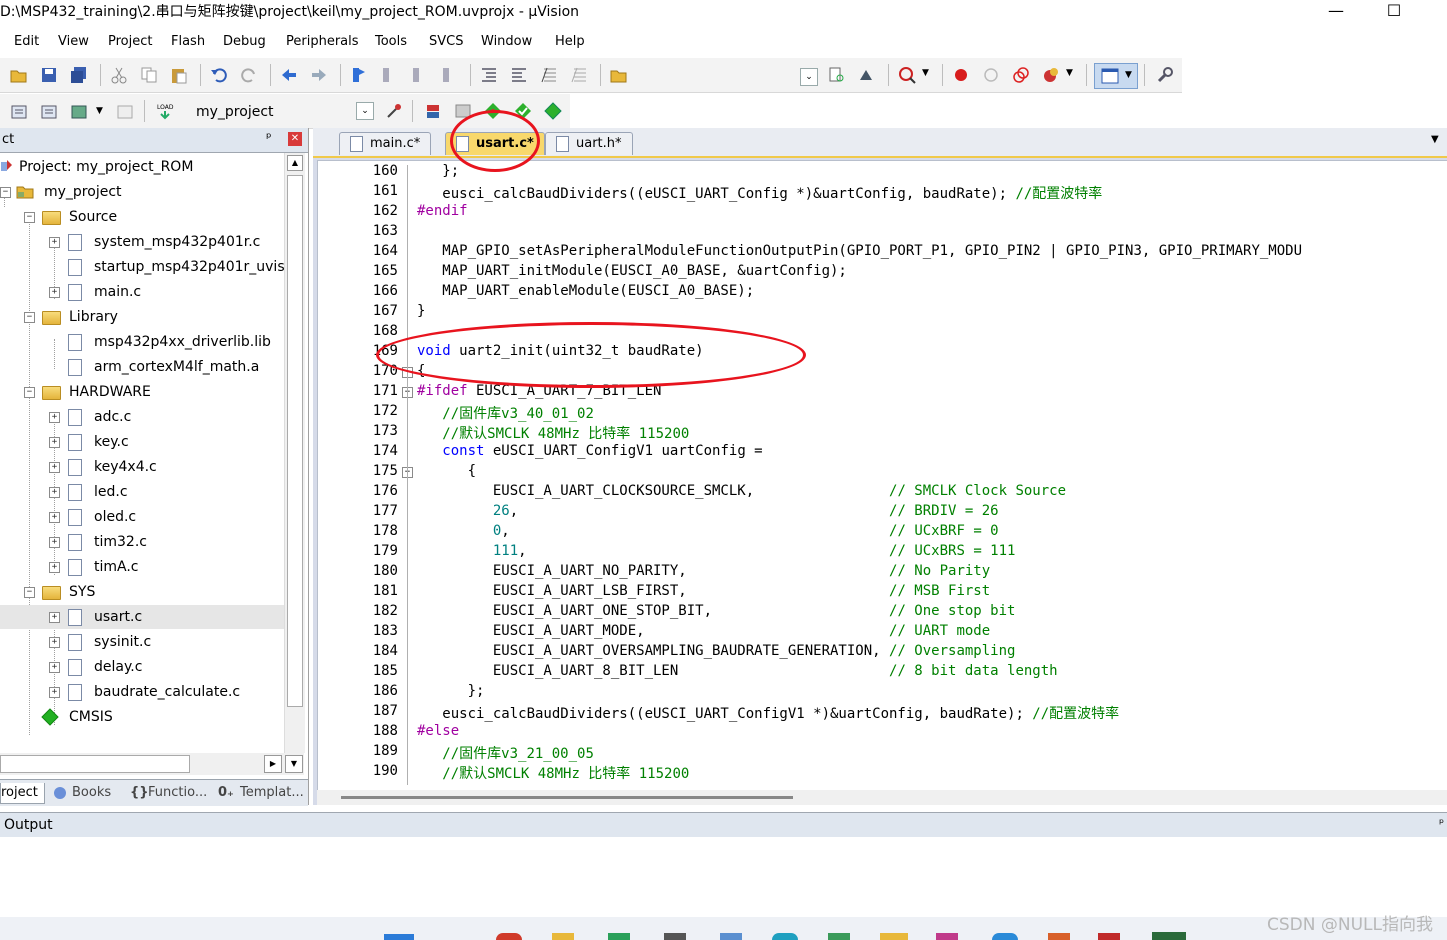  Describe the element at coordinates (219, 75) in the screenshot. I see `undo-icon` at that location.